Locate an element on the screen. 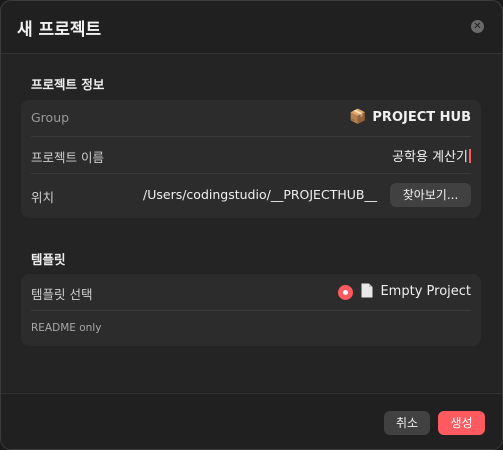 This screenshot has height=450, width=503. text-caret is located at coordinates (470, 156).